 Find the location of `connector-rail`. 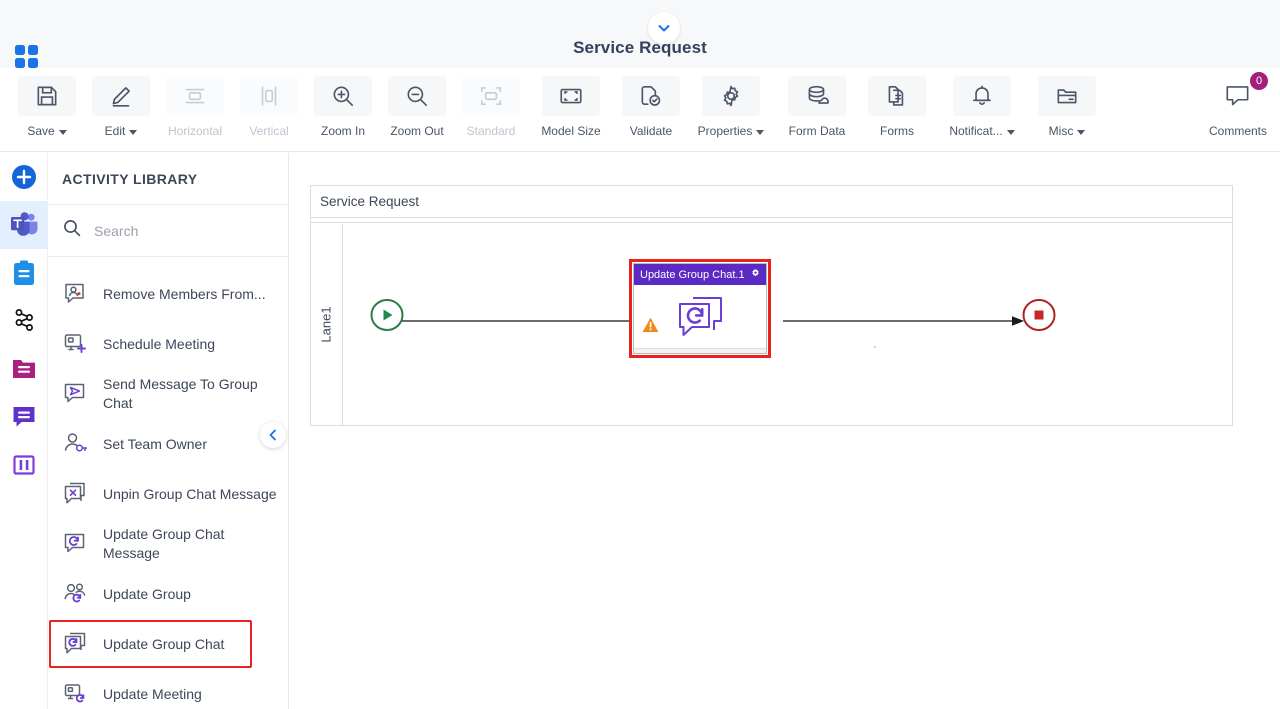

connector-rail is located at coordinates (24, 431).